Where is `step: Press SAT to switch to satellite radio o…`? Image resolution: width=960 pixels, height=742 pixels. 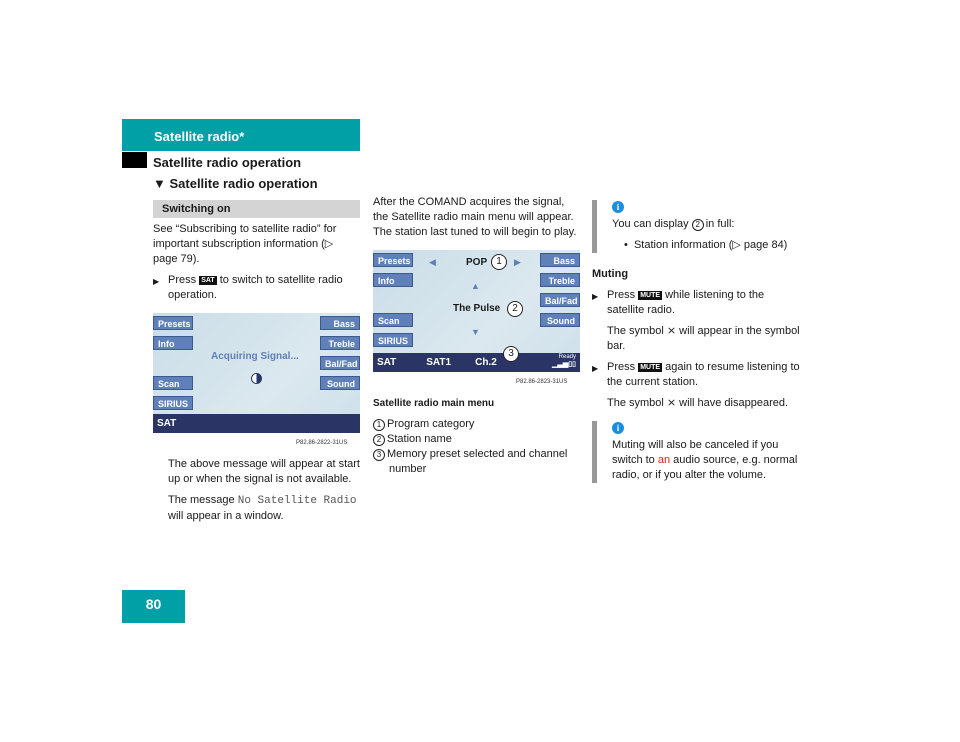
step: Press SAT to switch to satellite radio o… is located at coordinates (256, 288).